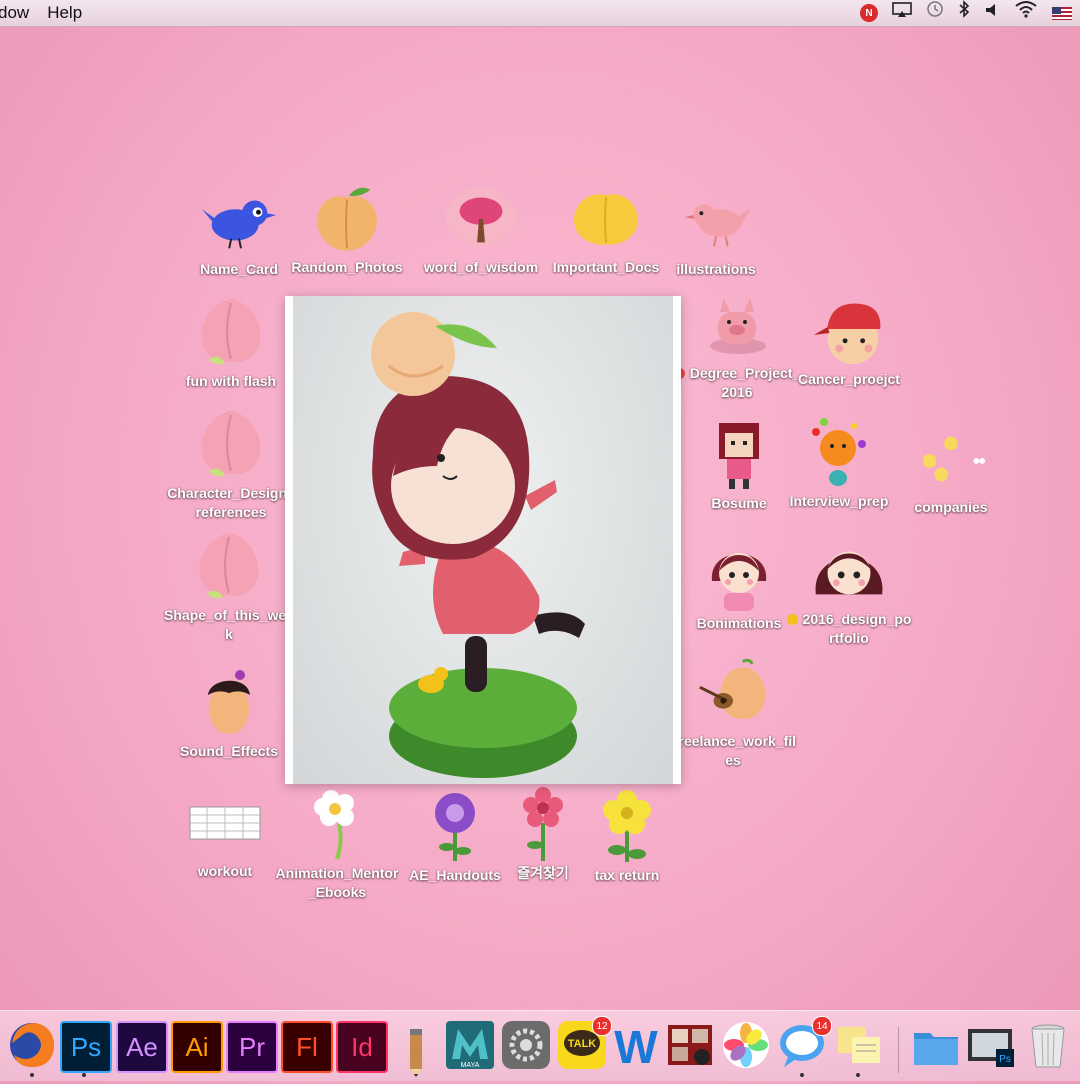 This screenshot has height=1084, width=1080. I want to click on dock-premiere: Pr, so click(251, 1046).